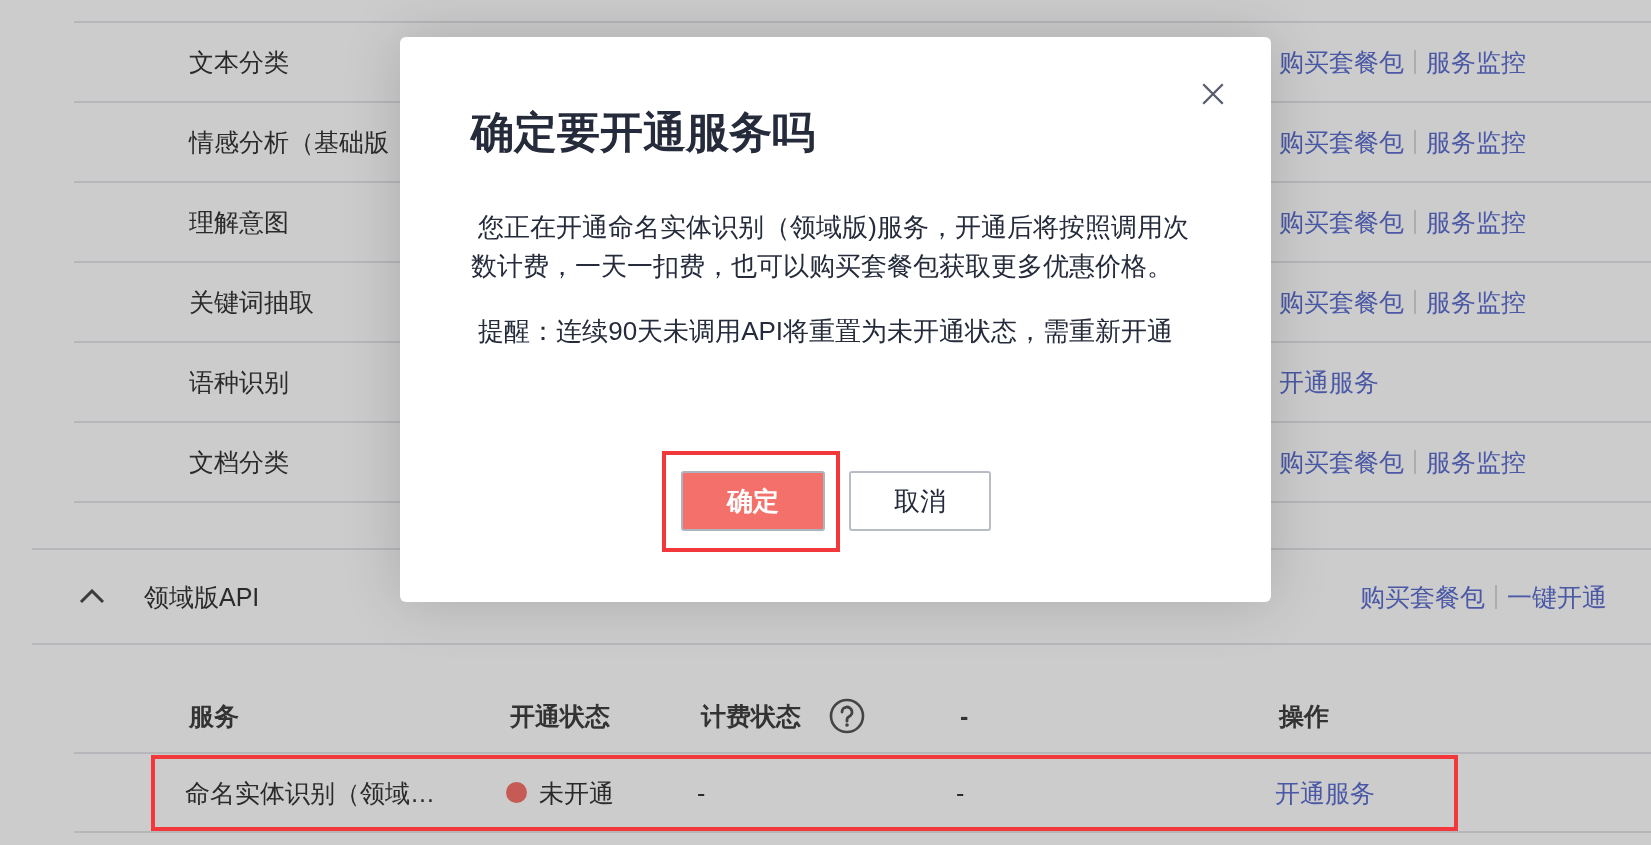 Image resolution: width=1651 pixels, height=845 pixels. I want to click on section-title: 领域版API, so click(202, 596).